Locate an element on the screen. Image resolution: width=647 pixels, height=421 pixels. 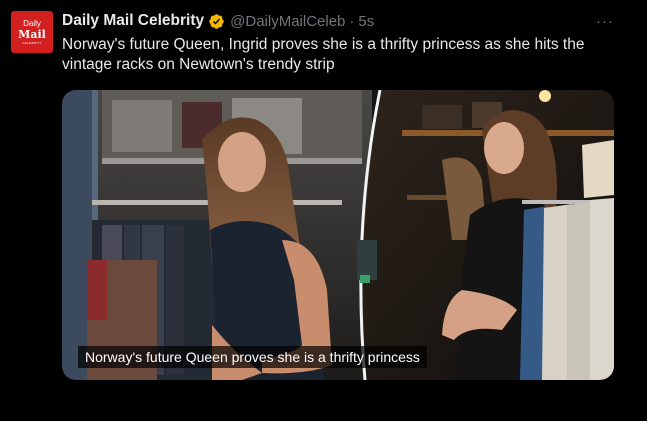
handle: @DailyMailCeleb is located at coordinates (287, 21).